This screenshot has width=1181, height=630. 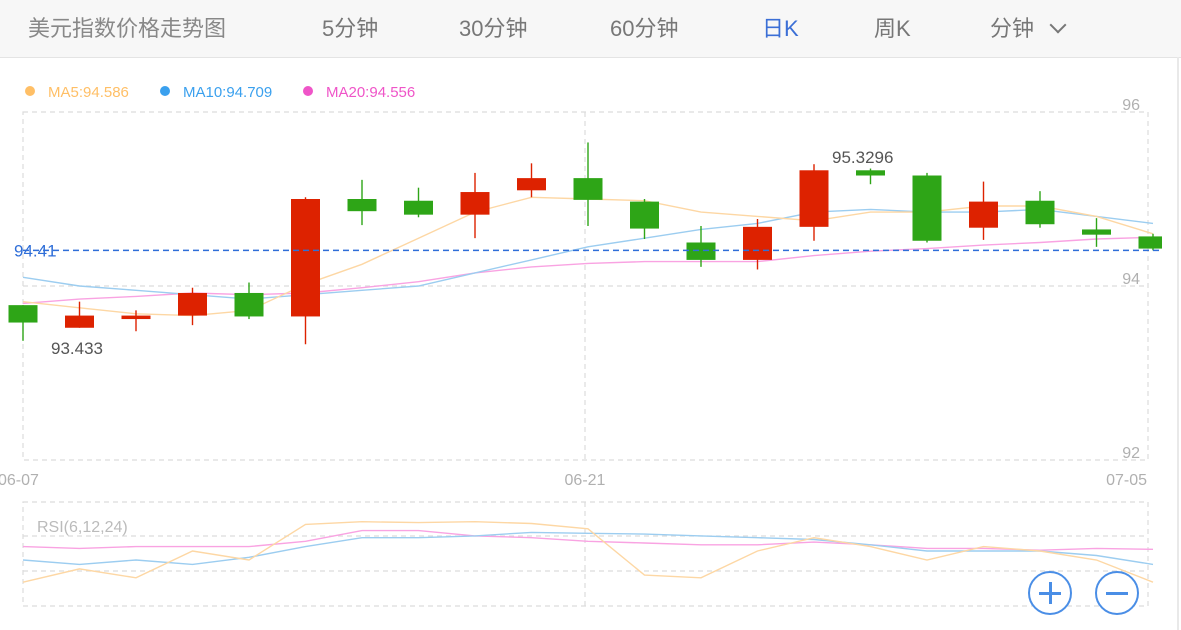 I want to click on zoom-out-button, so click(x=1117, y=593).